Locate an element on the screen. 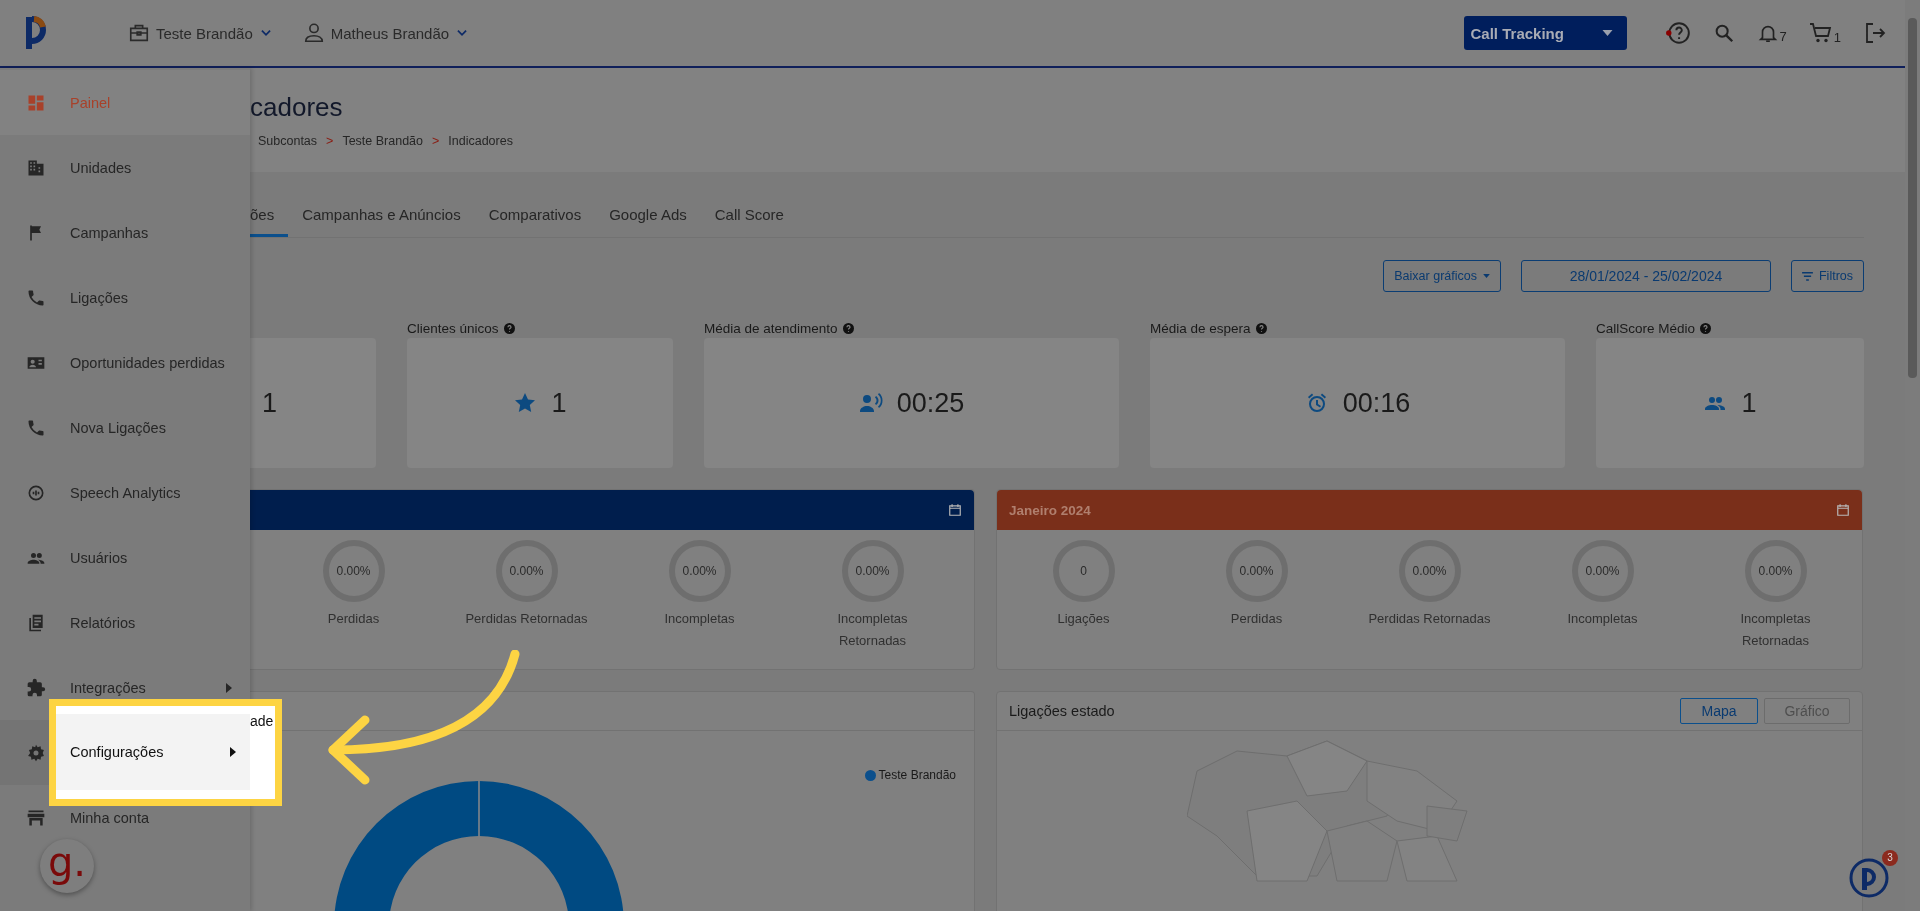 Image resolution: width=1920 pixels, height=911 pixels. sidebar-item: Usuários is located at coordinates (125, 557).